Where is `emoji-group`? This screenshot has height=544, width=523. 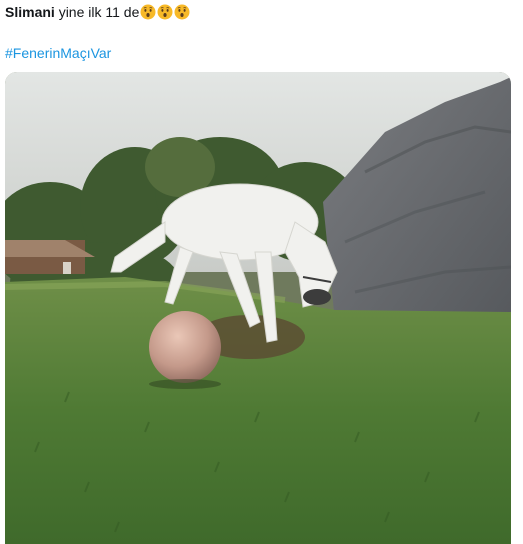
emoji-group is located at coordinates (165, 14).